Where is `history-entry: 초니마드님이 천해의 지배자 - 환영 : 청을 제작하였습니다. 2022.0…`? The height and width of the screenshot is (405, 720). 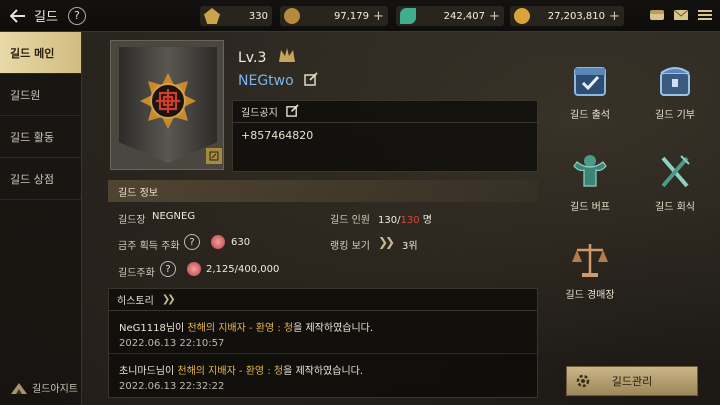 history-entry: 초니마드님이 천해의 지배자 - 환영 : 청을 제작하였습니다. 2022.0… is located at coordinates (323, 375).